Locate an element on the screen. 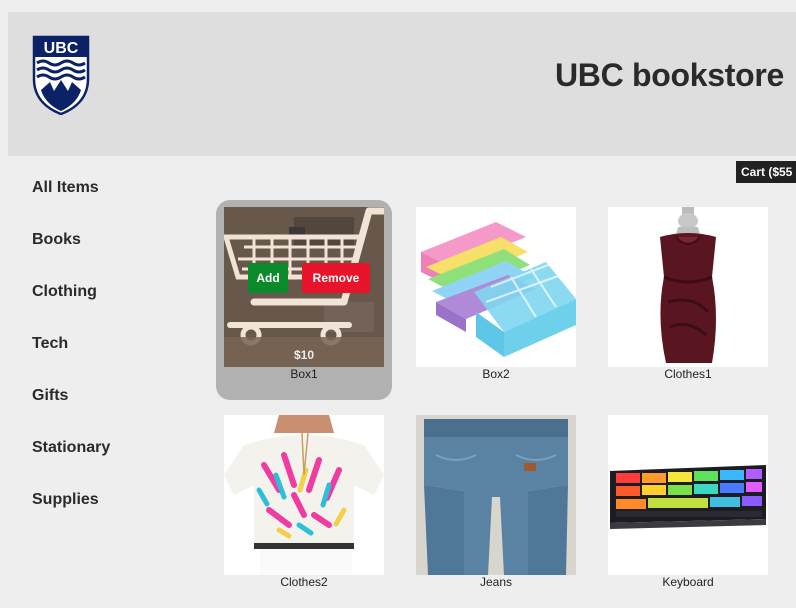  blouse-image is located at coordinates (304, 495).